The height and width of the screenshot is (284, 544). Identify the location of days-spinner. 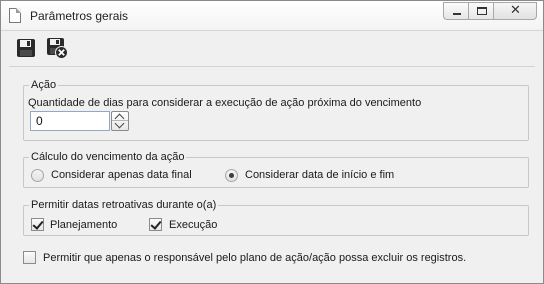
(120, 121).